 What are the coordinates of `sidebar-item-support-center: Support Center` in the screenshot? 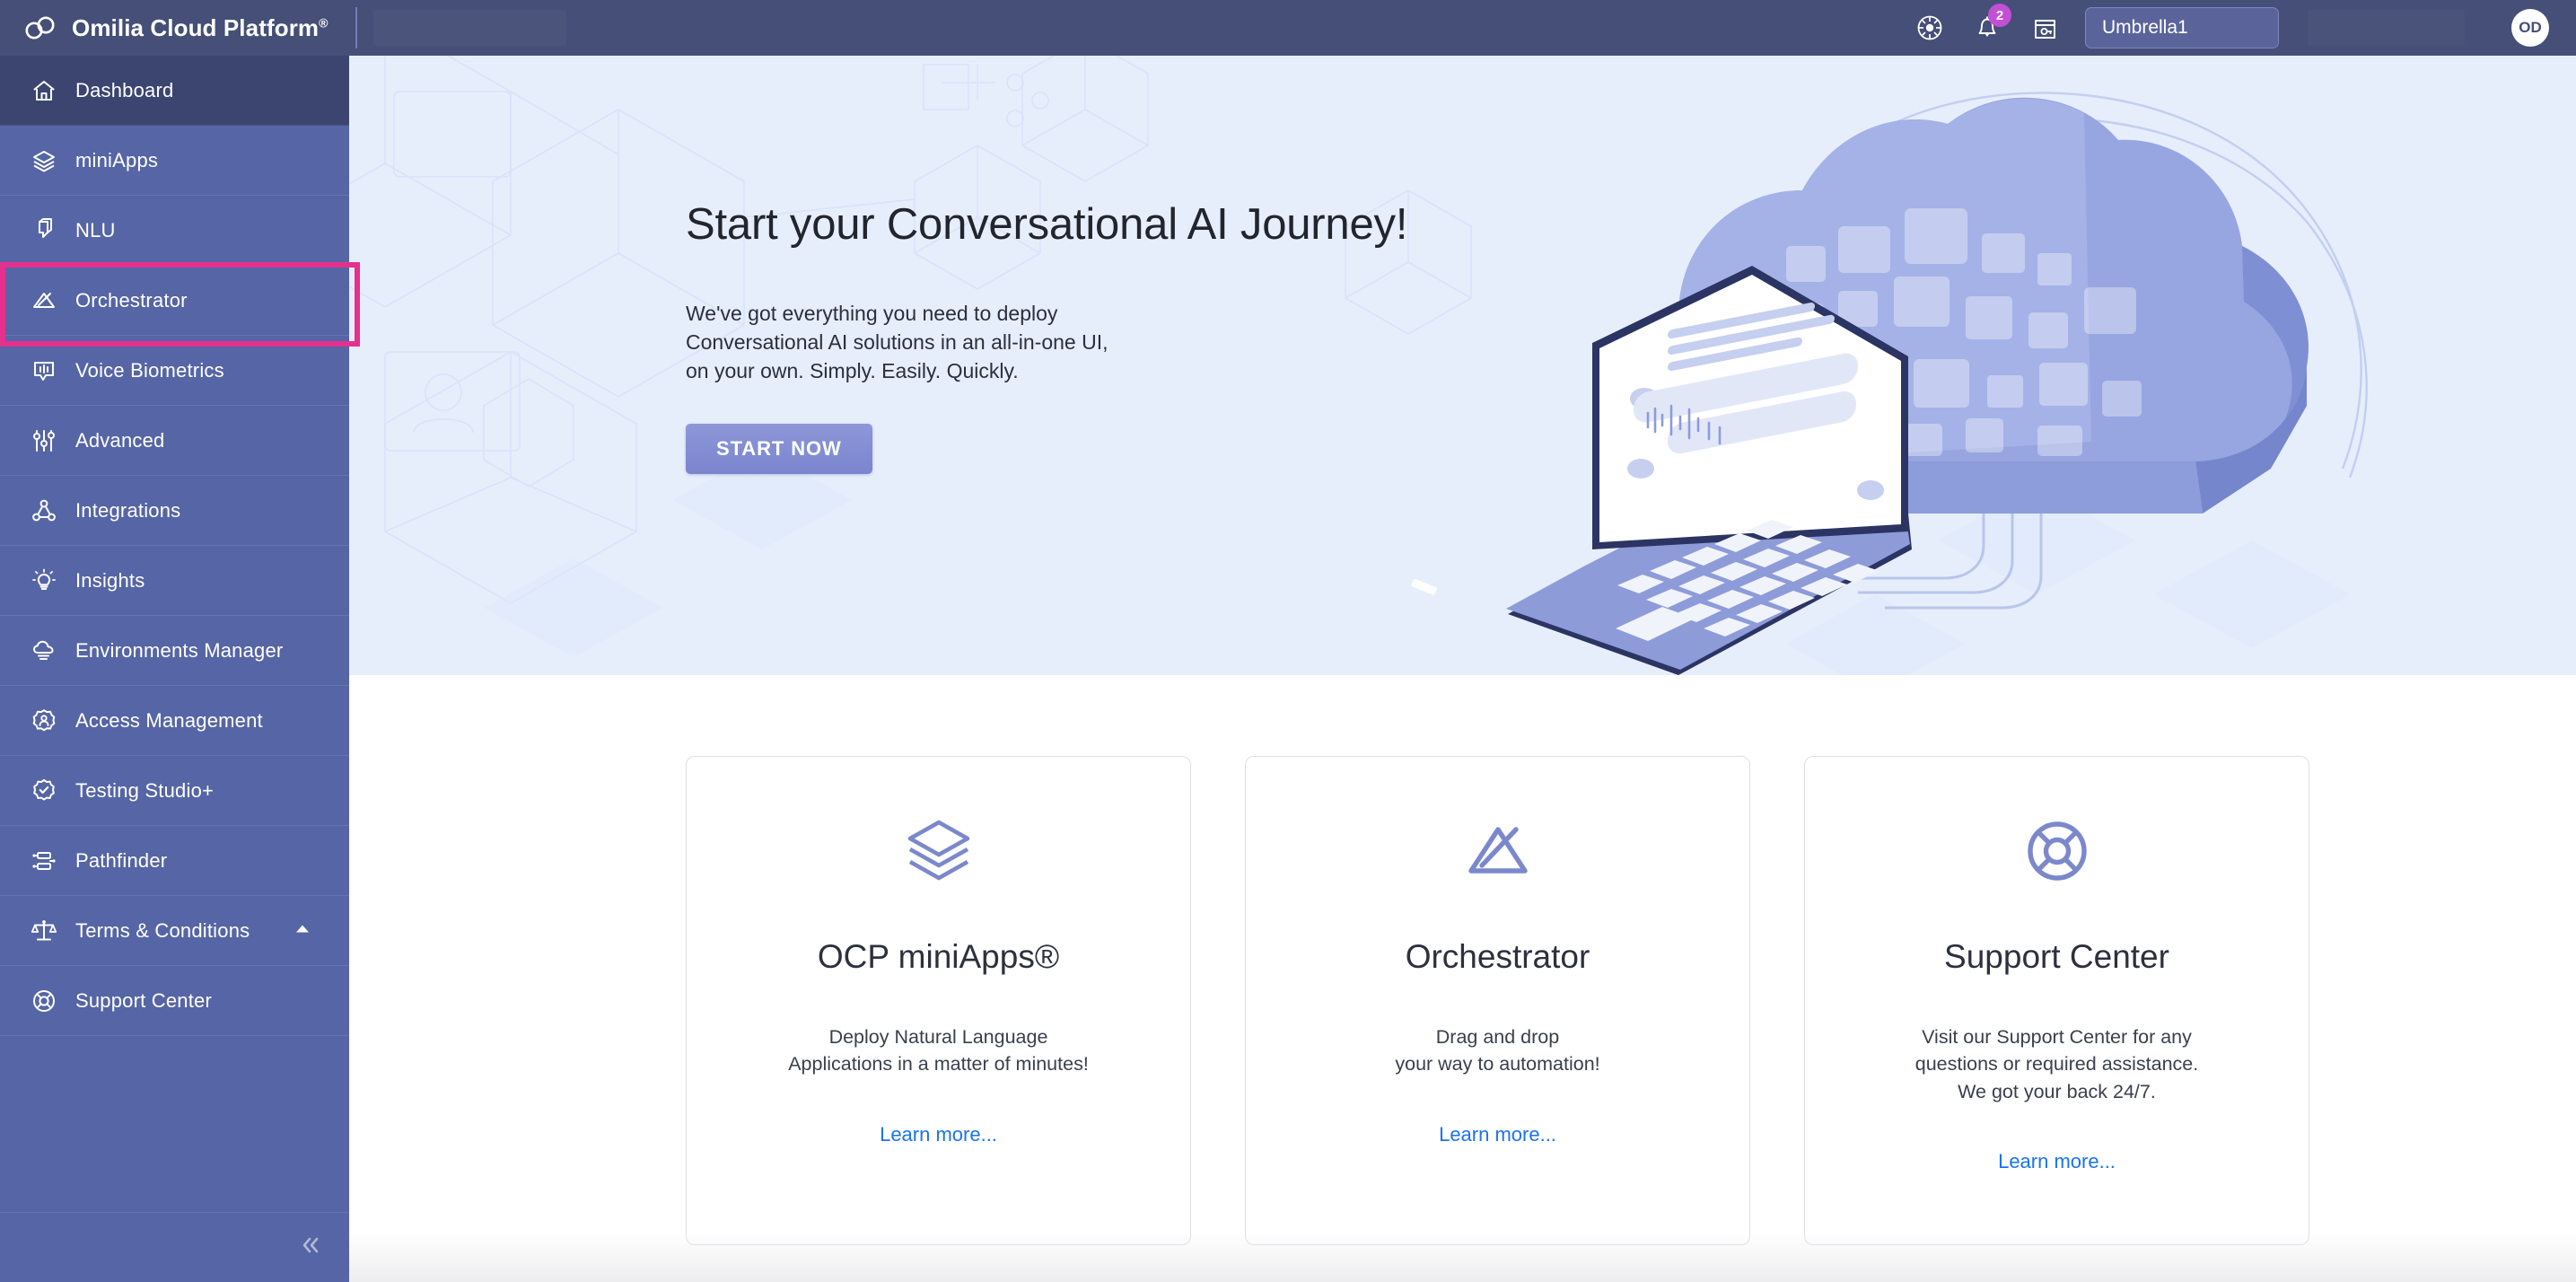 It's located at (174, 1001).